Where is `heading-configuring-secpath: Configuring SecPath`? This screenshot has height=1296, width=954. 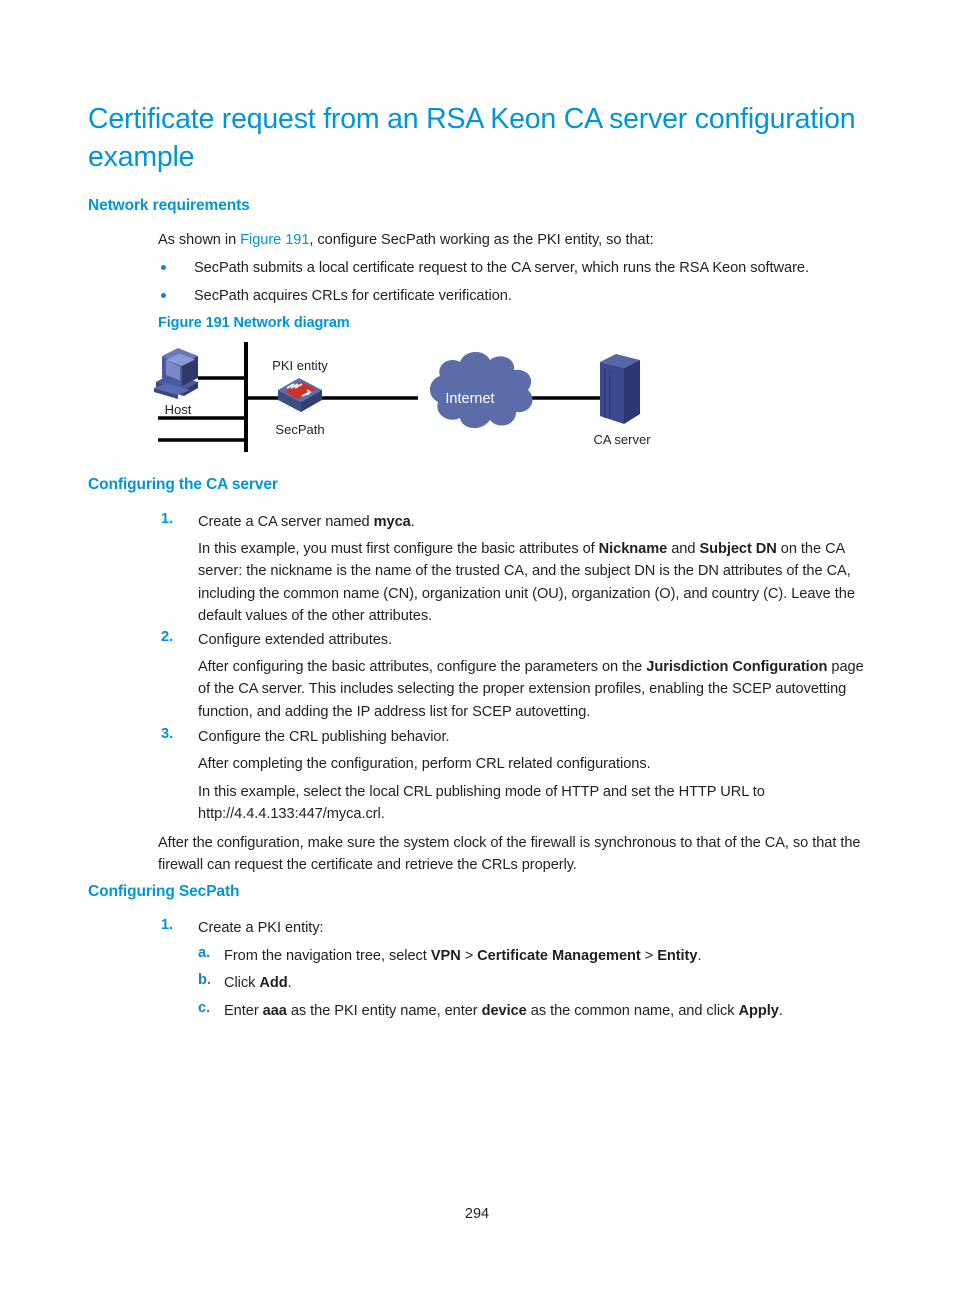
heading-configuring-secpath: Configuring SecPath is located at coordinates (164, 891).